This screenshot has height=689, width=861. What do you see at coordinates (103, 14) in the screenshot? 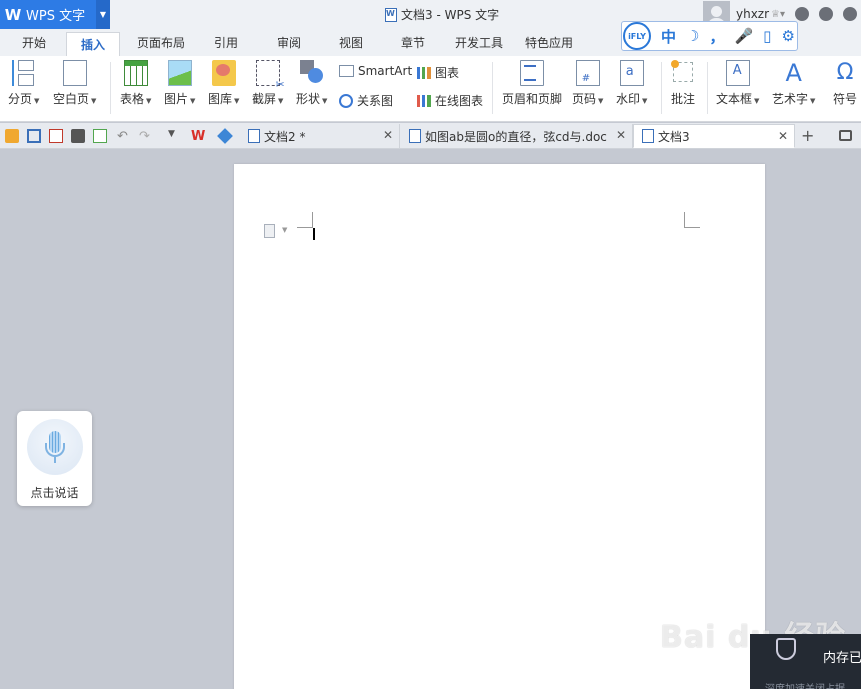
I see `app-menu-dropdown-icon: ▼` at bounding box center [103, 14].